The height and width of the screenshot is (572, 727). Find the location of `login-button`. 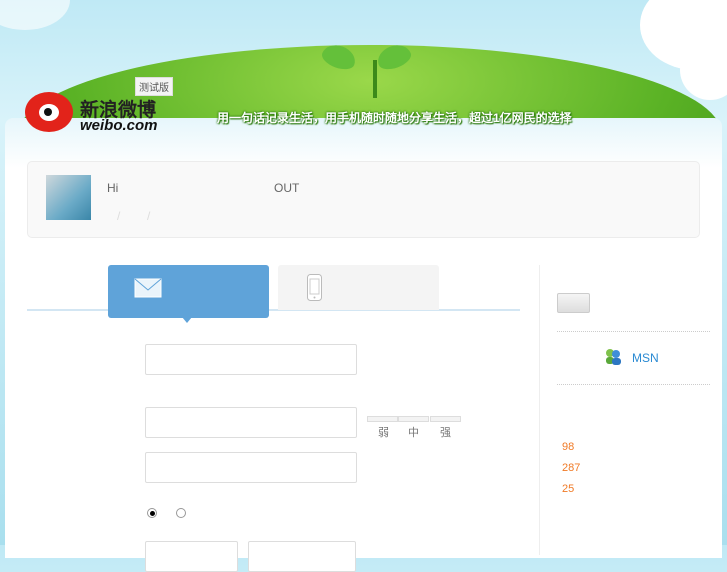

login-button is located at coordinates (573, 303).